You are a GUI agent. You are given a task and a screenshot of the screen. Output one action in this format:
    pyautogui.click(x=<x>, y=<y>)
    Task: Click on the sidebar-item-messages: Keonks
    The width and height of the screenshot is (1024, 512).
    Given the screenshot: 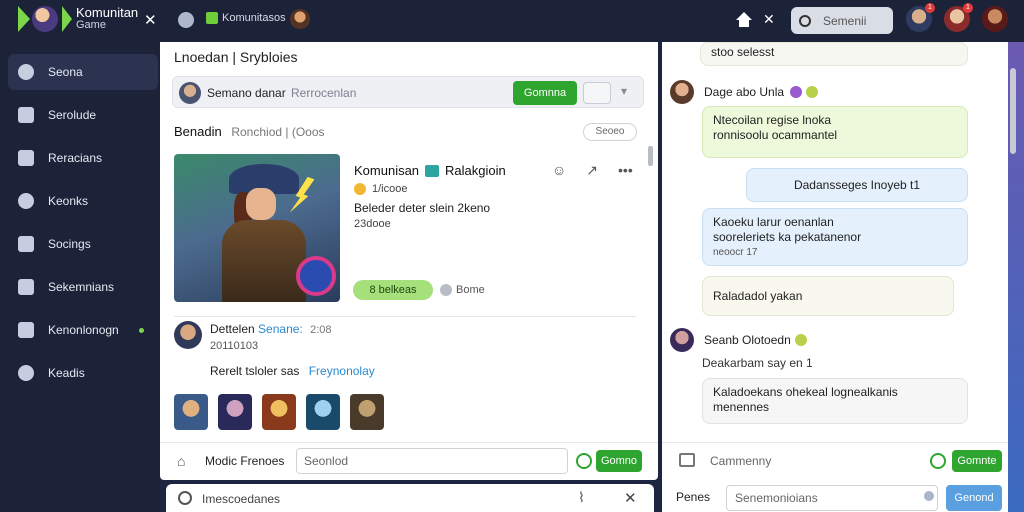 What is the action you would take?
    pyautogui.click(x=83, y=201)
    